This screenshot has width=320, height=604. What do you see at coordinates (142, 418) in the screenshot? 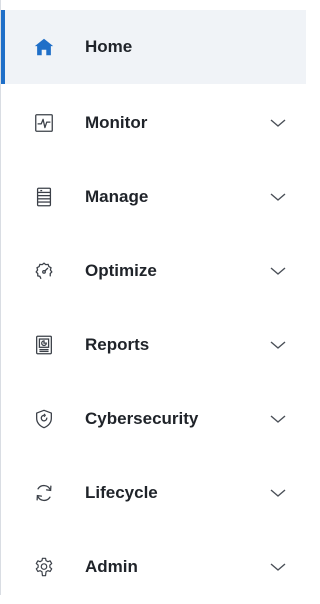
I see `sidebar-item-label: Cybersecurity` at bounding box center [142, 418].